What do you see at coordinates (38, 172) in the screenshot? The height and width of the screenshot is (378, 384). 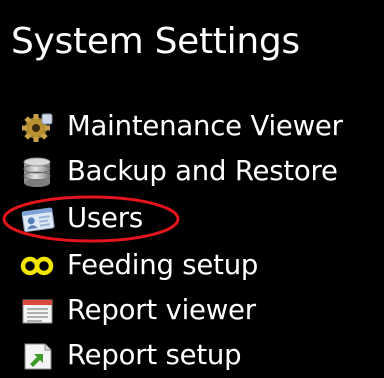 I see `database-icon` at bounding box center [38, 172].